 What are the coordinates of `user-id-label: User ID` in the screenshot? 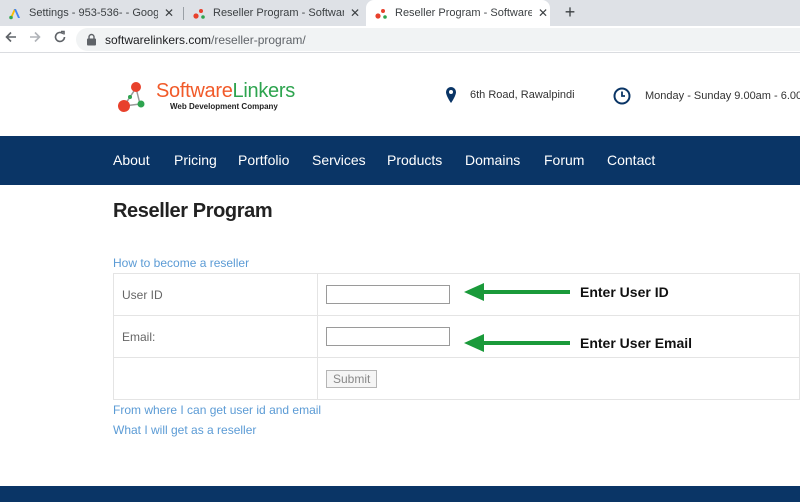 It's located at (215, 294).